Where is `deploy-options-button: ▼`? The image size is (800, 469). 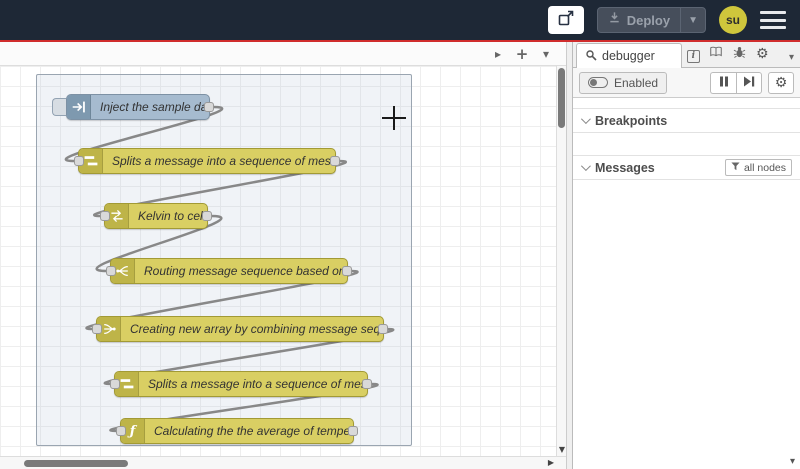 deploy-options-button: ▼ is located at coordinates (692, 20).